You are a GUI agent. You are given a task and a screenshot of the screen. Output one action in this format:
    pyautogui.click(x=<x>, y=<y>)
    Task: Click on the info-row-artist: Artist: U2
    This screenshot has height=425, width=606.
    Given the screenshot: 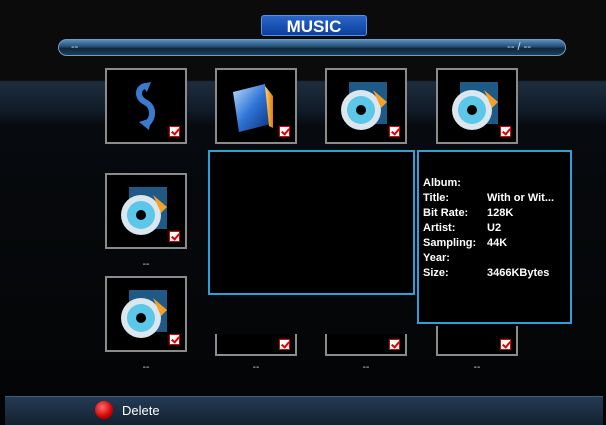 What is the action you would take?
    pyautogui.click(x=462, y=228)
    